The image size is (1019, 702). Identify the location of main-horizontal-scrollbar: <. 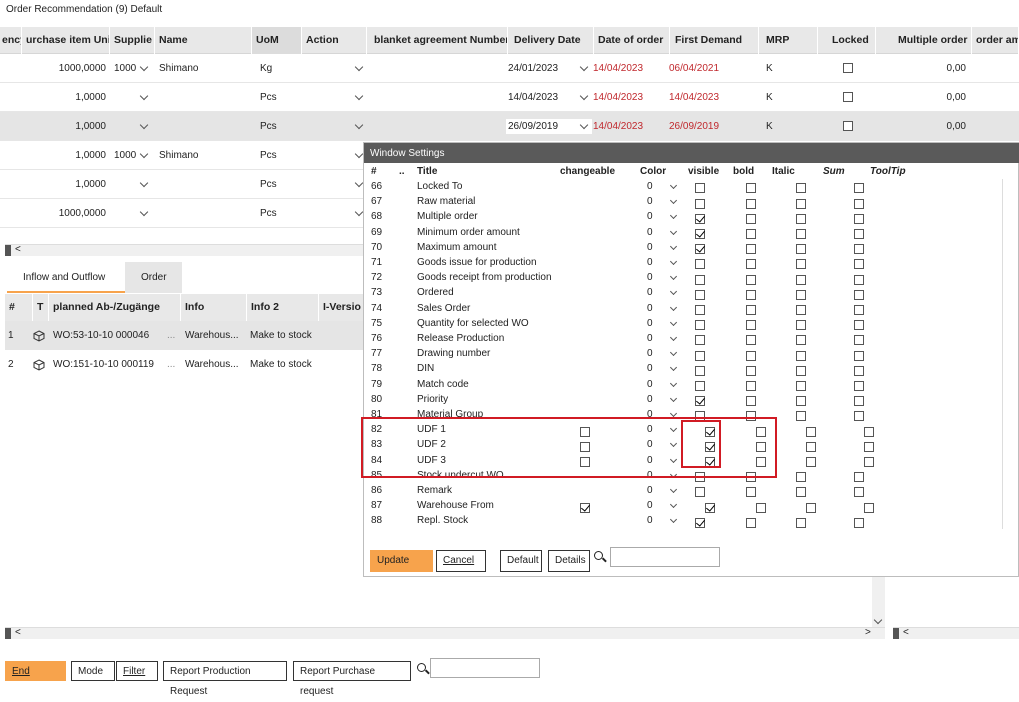
(185, 250).